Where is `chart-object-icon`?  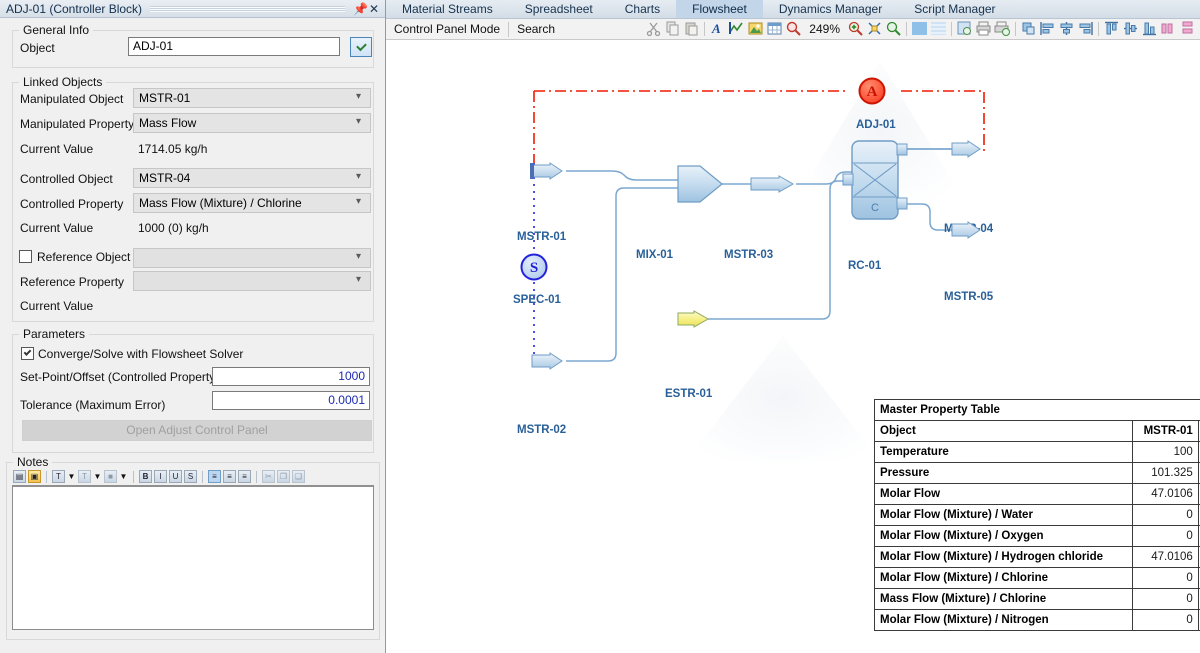
chart-object-icon is located at coordinates (736, 28).